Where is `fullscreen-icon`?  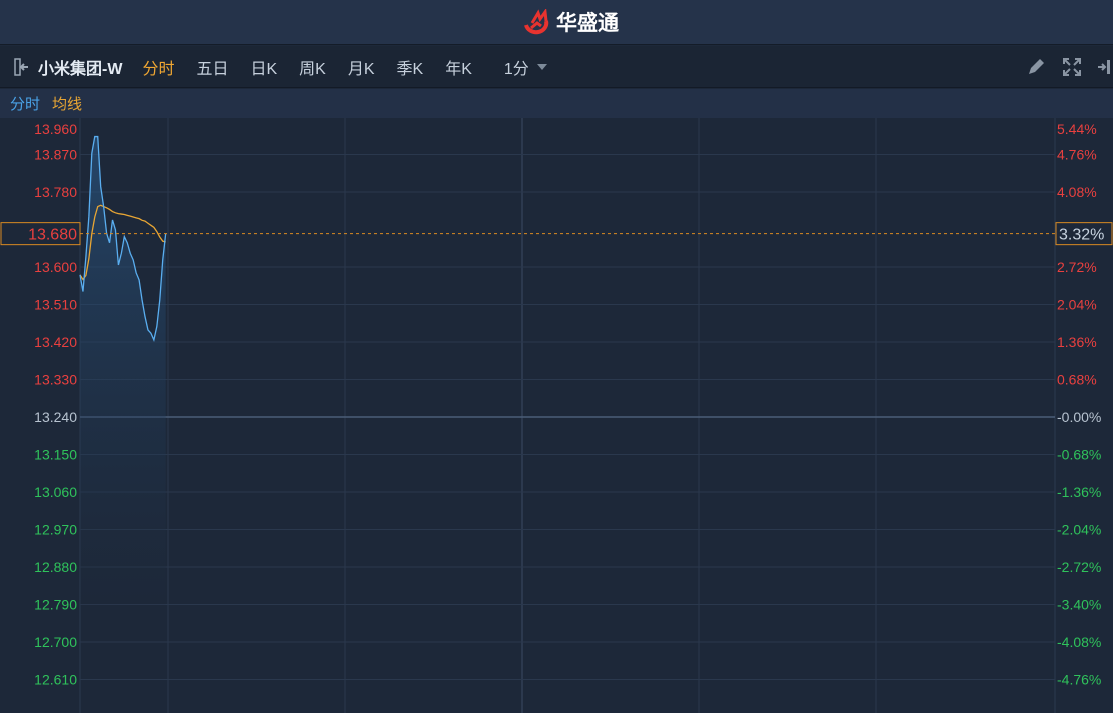
fullscreen-icon is located at coordinates (1072, 67).